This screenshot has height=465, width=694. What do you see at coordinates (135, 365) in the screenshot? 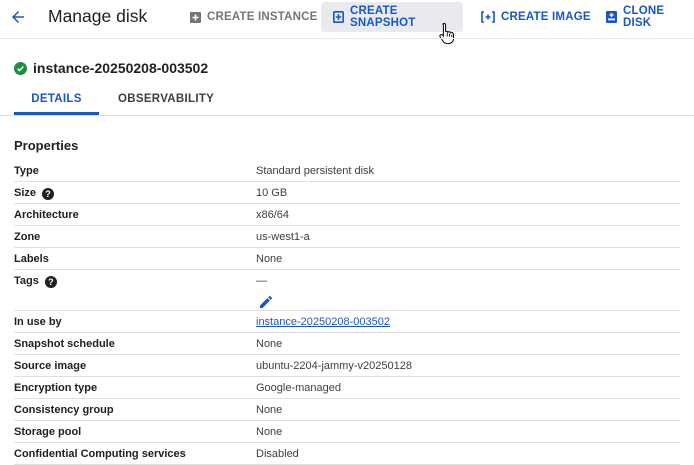
I see `property-key: Source image` at bounding box center [135, 365].